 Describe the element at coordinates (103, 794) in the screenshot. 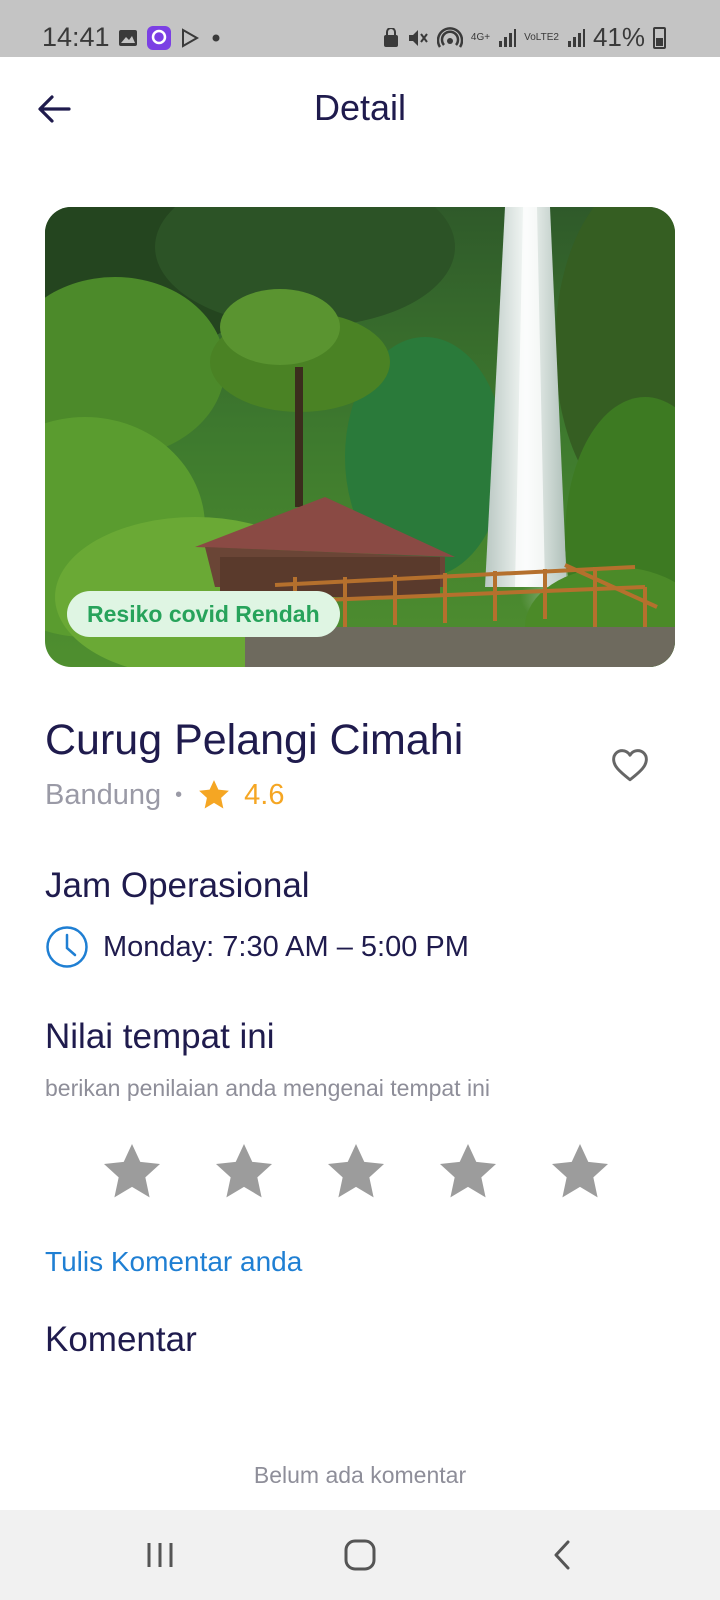

I see `place-city: Bandung` at that location.